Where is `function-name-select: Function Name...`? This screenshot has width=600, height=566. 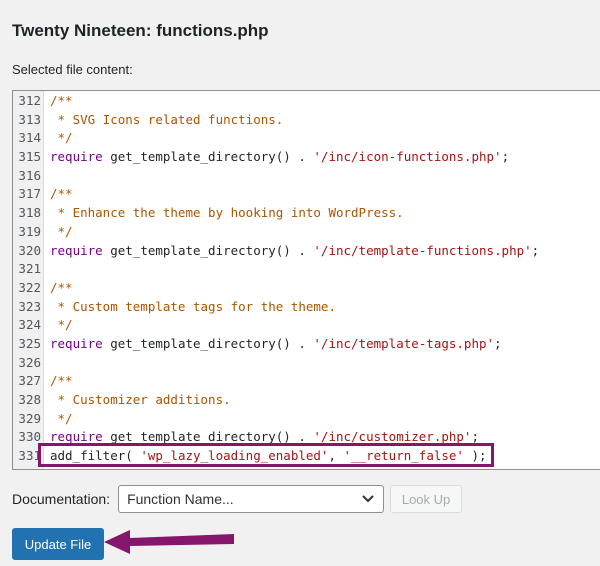 function-name-select: Function Name... is located at coordinates (251, 499).